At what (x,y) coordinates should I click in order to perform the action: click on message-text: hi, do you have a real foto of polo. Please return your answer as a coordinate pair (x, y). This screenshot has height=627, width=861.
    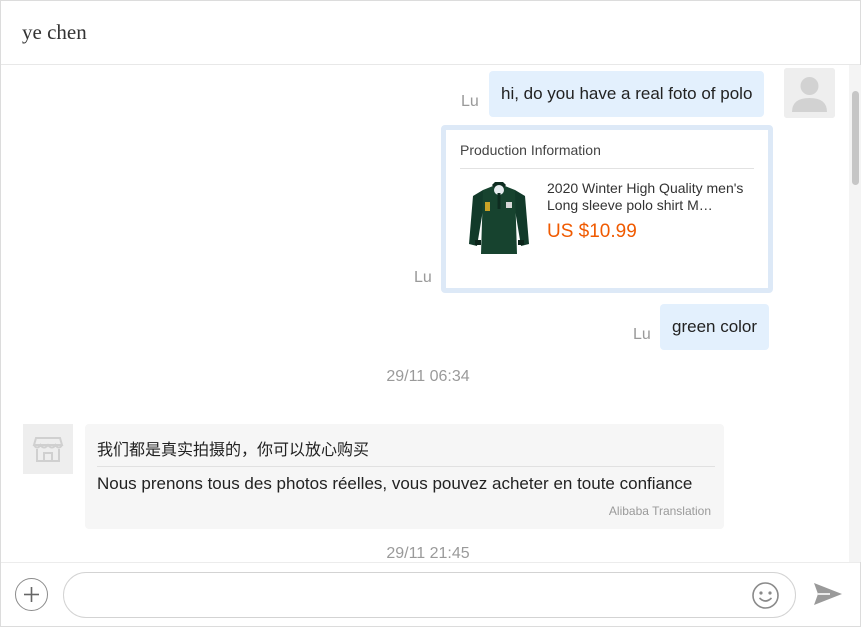
    Looking at the image, I should click on (627, 93).